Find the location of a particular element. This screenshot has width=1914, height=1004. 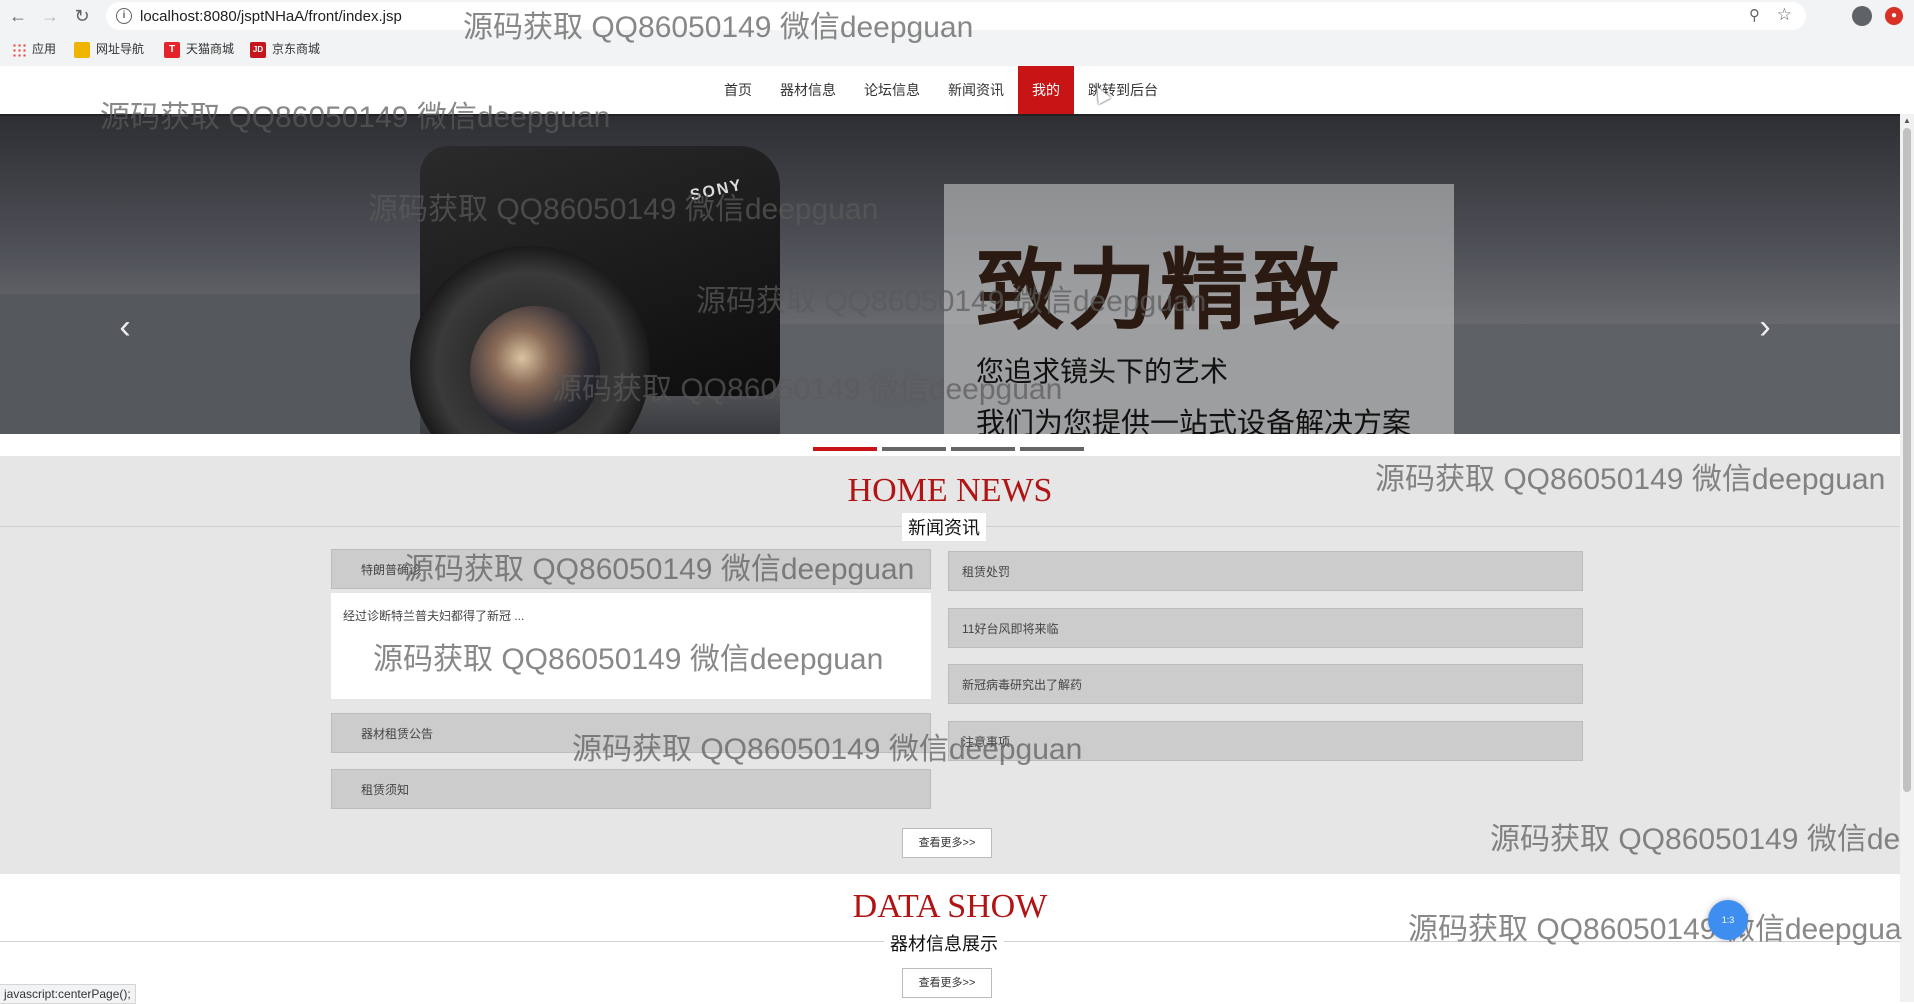

news-item: 租赁须知 is located at coordinates (631, 789).